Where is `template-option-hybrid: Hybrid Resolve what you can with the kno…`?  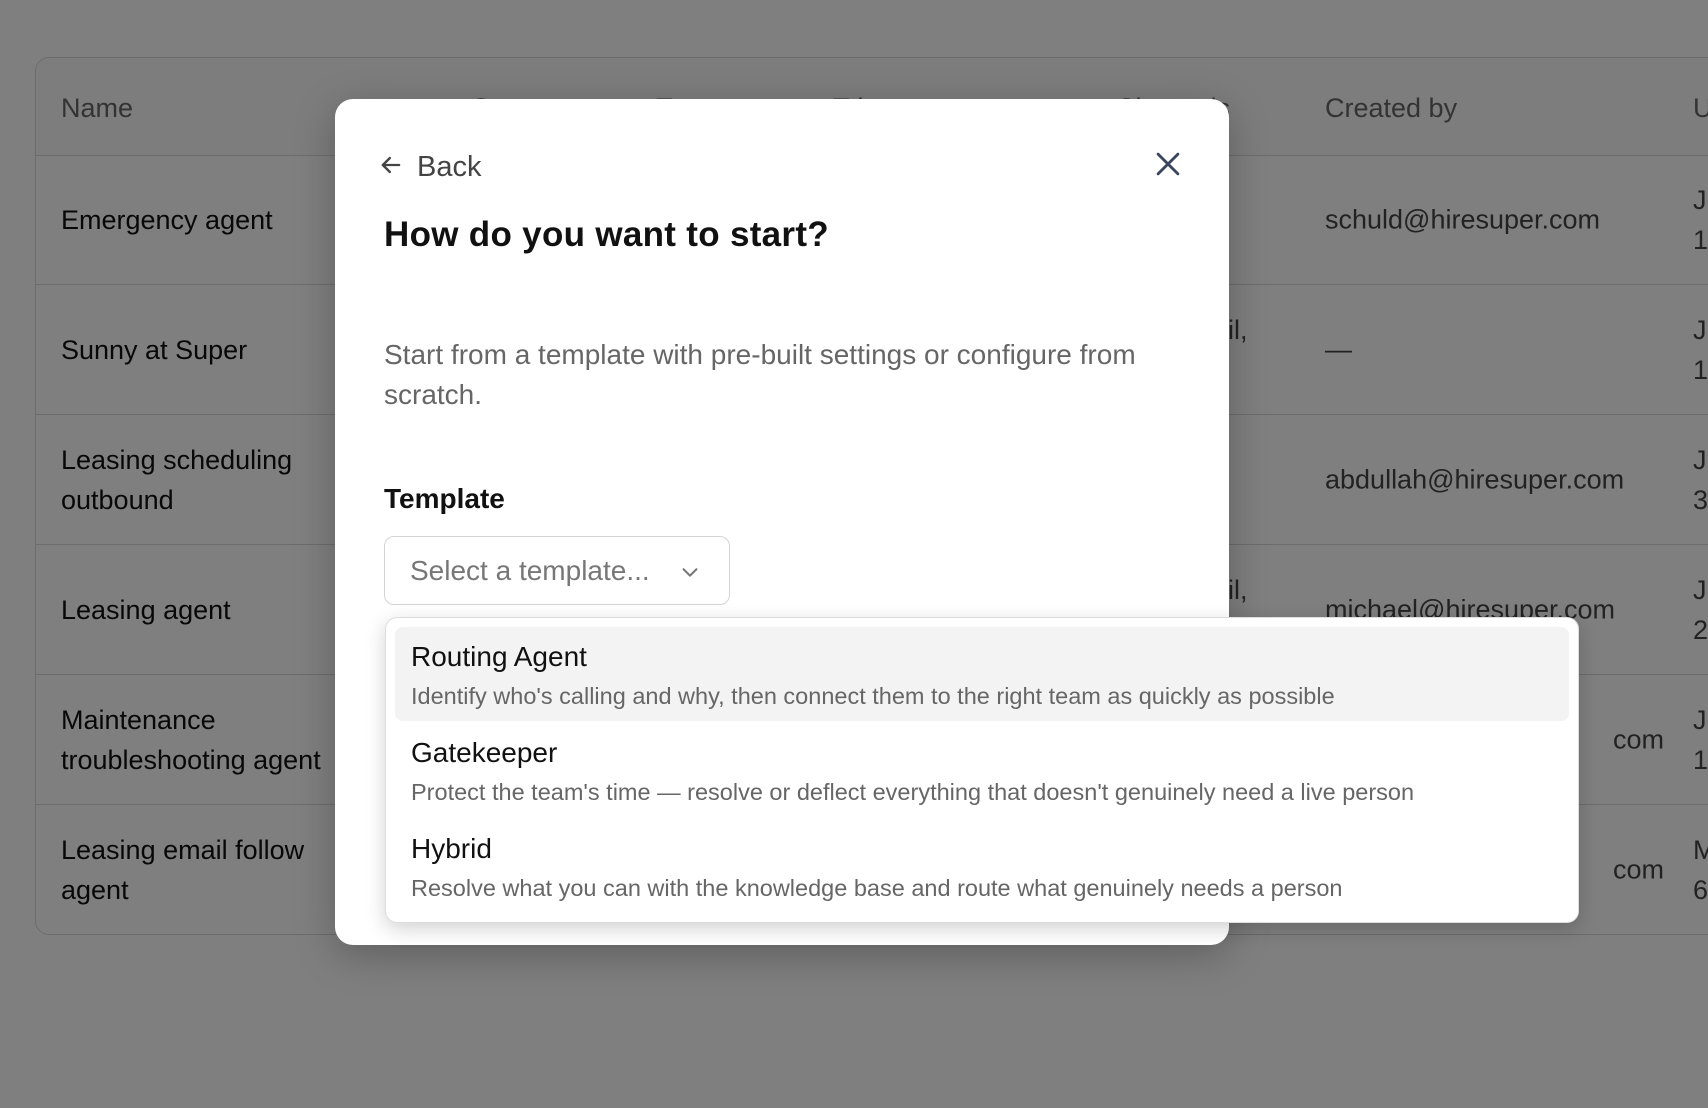
template-option-hybrid: Hybrid Resolve what you can with the kno… is located at coordinates (982, 866).